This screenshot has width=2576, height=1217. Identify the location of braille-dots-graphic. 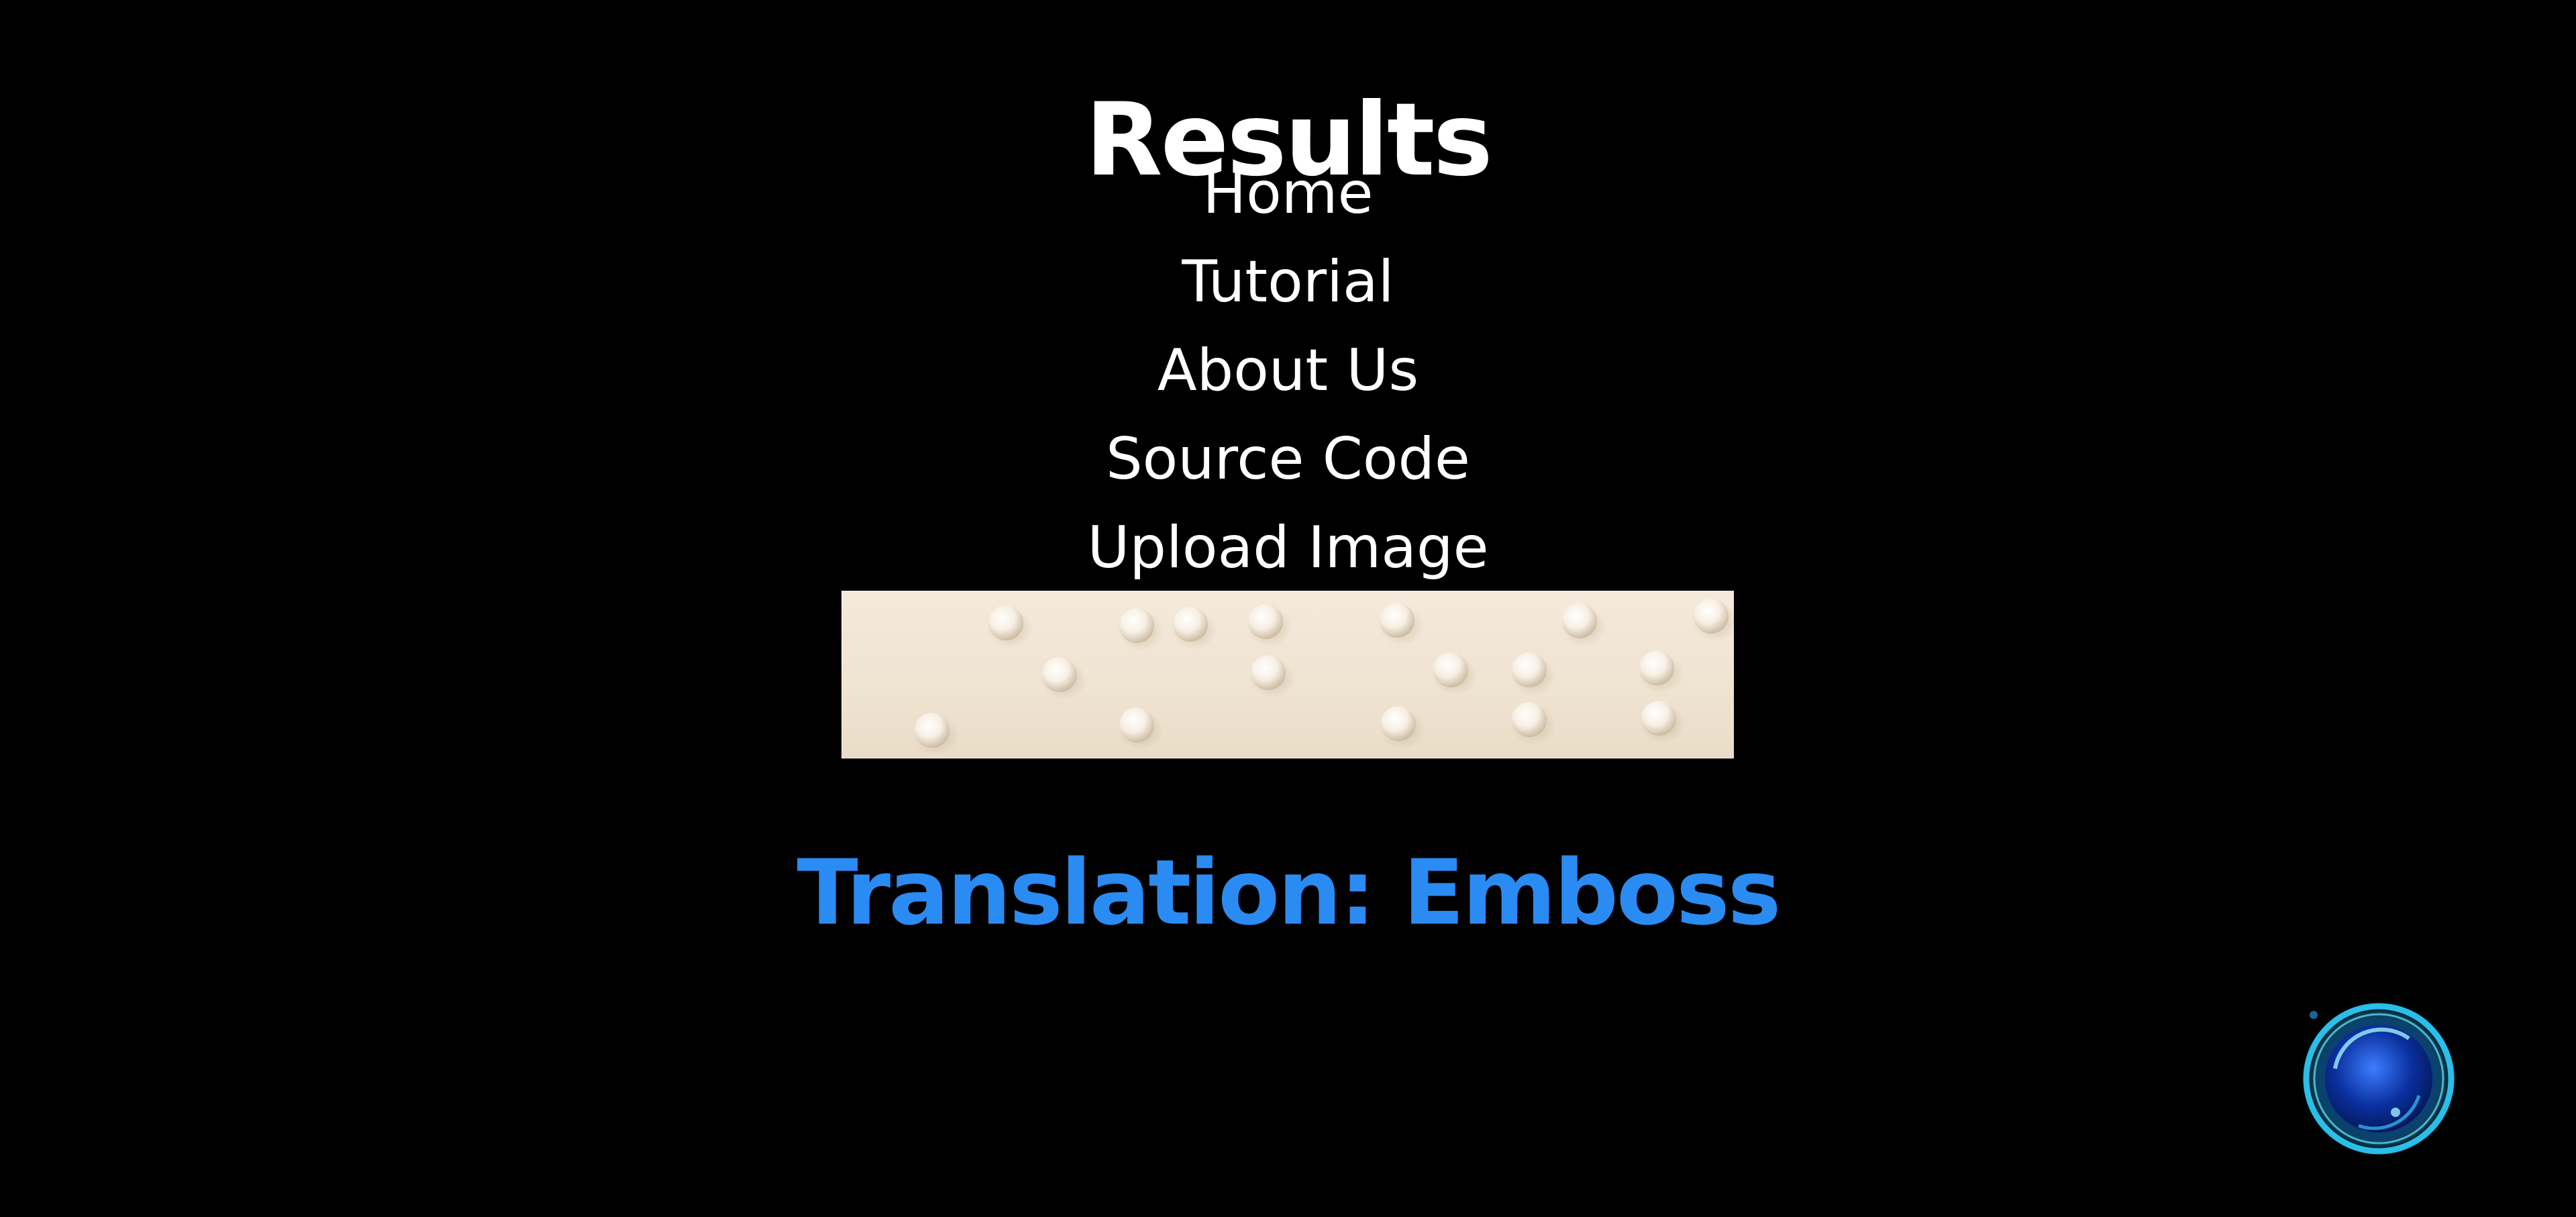
(1323, 677).